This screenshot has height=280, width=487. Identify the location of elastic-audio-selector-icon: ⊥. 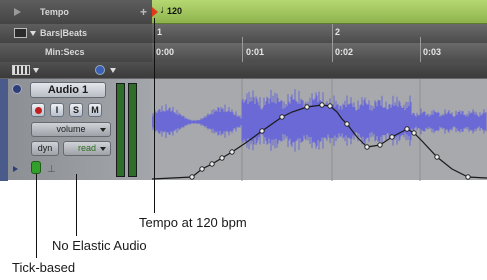
(51, 169).